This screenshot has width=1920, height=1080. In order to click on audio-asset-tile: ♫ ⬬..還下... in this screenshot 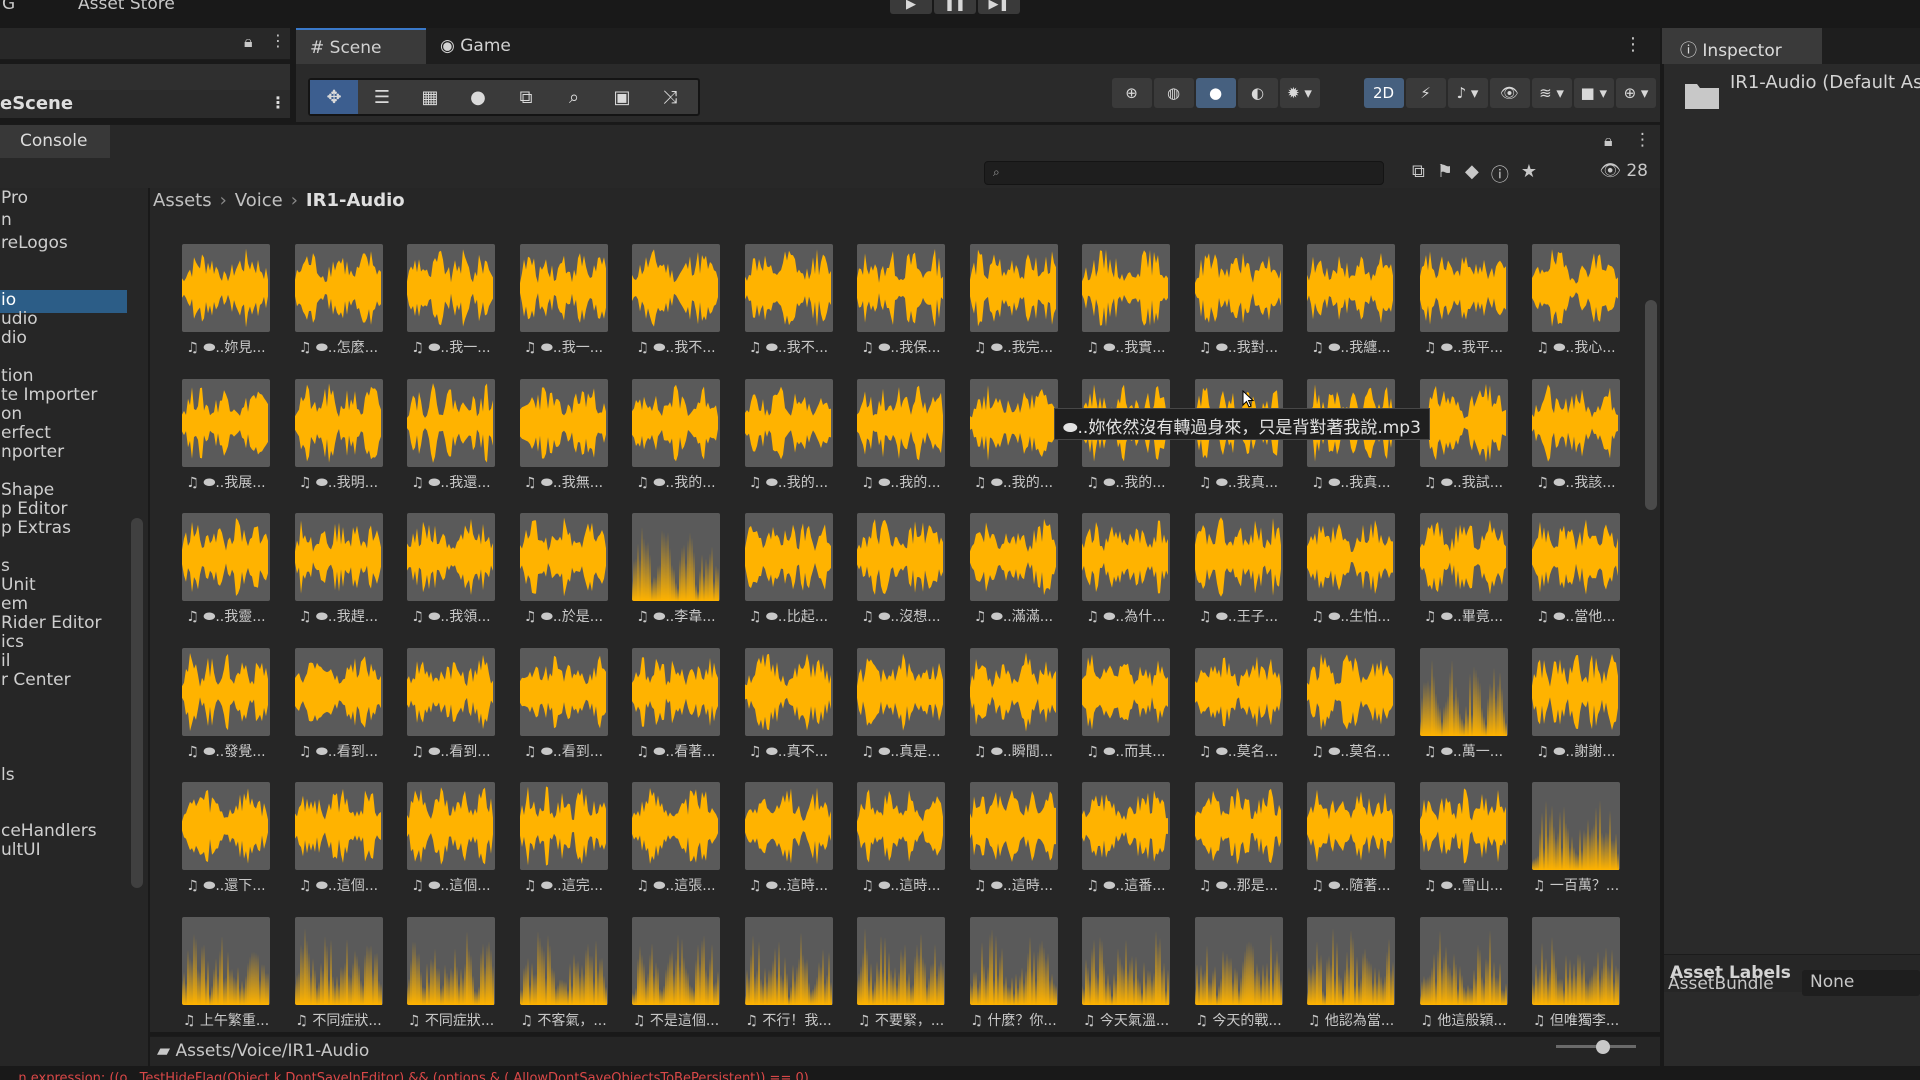, I will do `click(226, 842)`.